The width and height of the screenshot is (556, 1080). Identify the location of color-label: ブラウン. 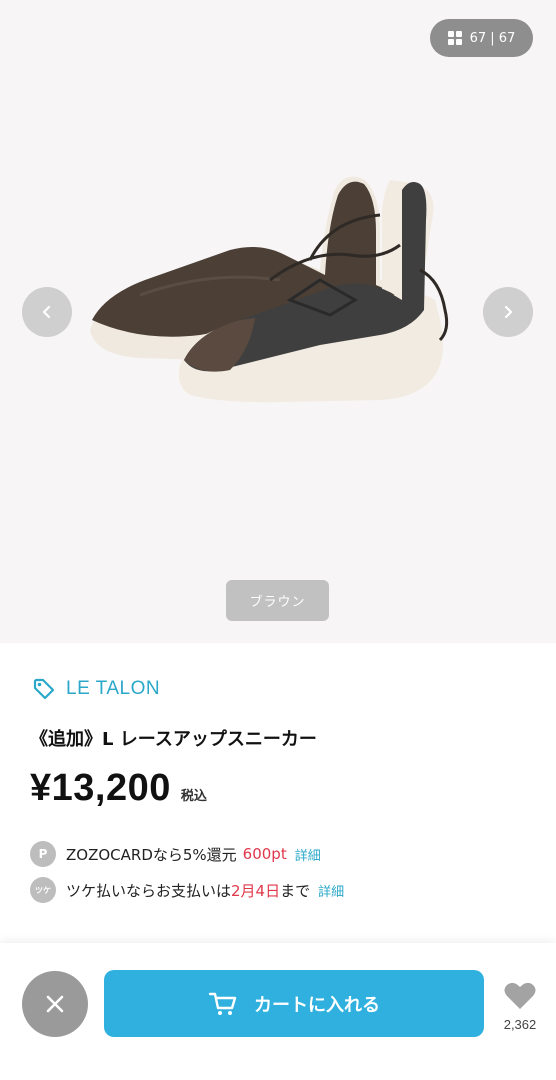
(277, 600).